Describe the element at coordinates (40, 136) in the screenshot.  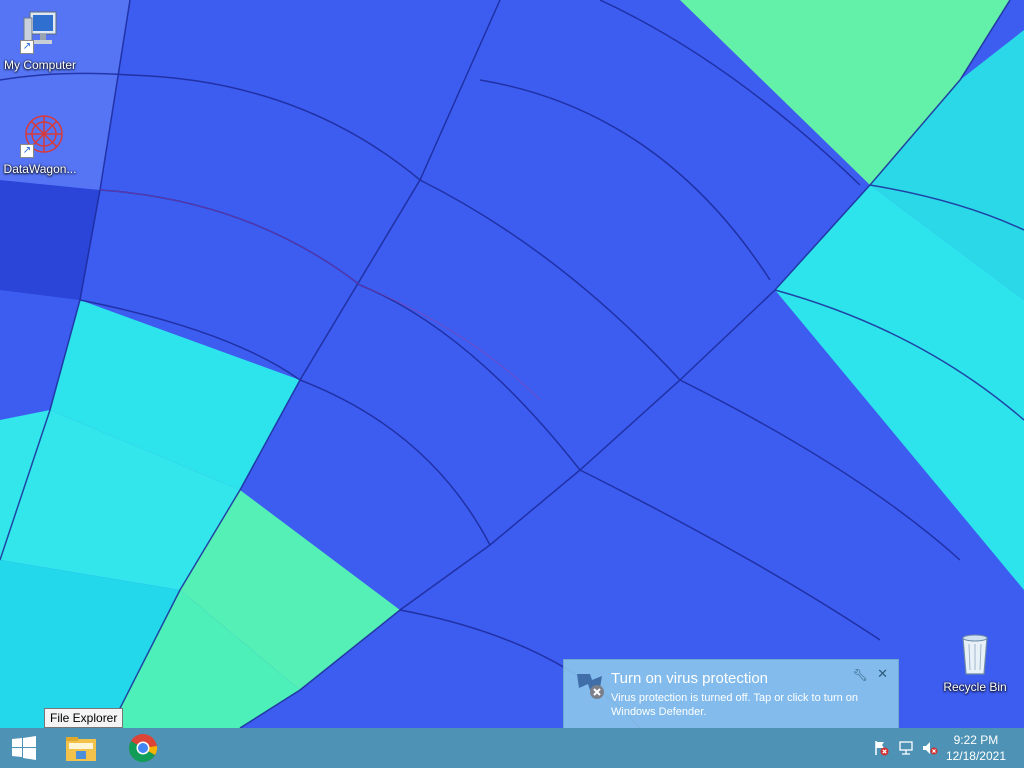
I see `datawagon-logo-icon: ↗` at that location.